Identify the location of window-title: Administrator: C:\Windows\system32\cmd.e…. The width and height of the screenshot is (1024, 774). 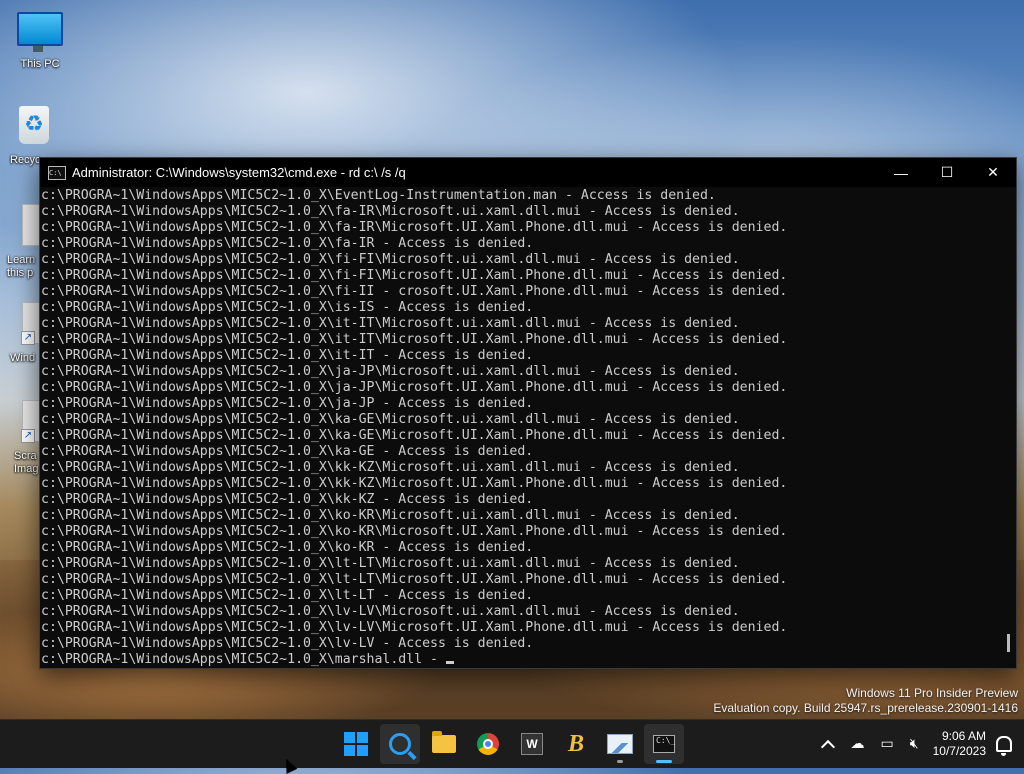
(239, 172).